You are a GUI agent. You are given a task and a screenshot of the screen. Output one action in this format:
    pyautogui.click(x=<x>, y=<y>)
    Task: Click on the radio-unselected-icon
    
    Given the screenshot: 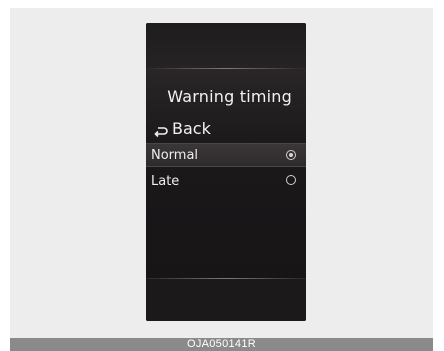 What is the action you would take?
    pyautogui.click(x=291, y=180)
    